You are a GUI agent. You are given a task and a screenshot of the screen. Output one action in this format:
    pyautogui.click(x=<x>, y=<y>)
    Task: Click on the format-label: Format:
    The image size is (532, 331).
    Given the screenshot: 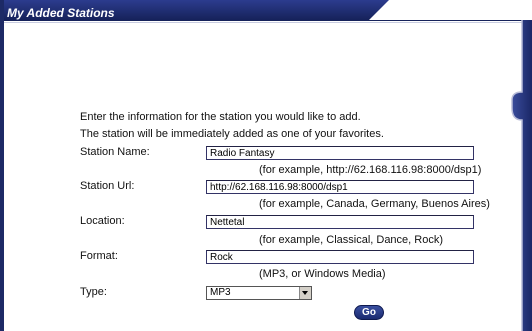 What is the action you would take?
    pyautogui.click(x=99, y=256)
    